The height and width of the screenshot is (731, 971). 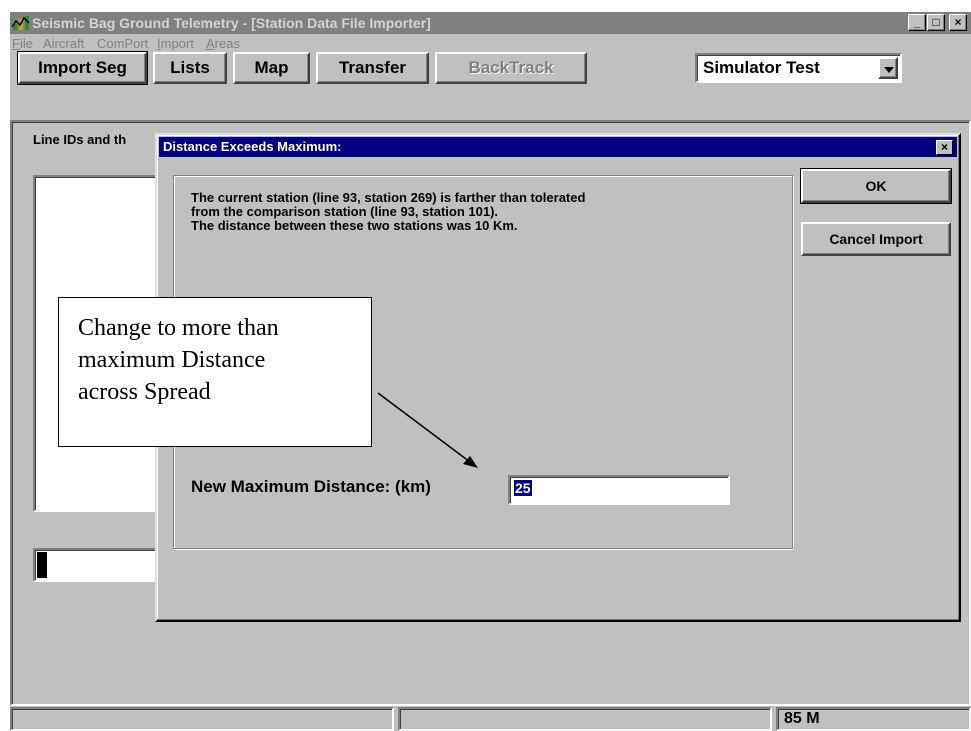 What do you see at coordinates (63, 44) in the screenshot?
I see `menu-aircraft: Aircraft` at bounding box center [63, 44].